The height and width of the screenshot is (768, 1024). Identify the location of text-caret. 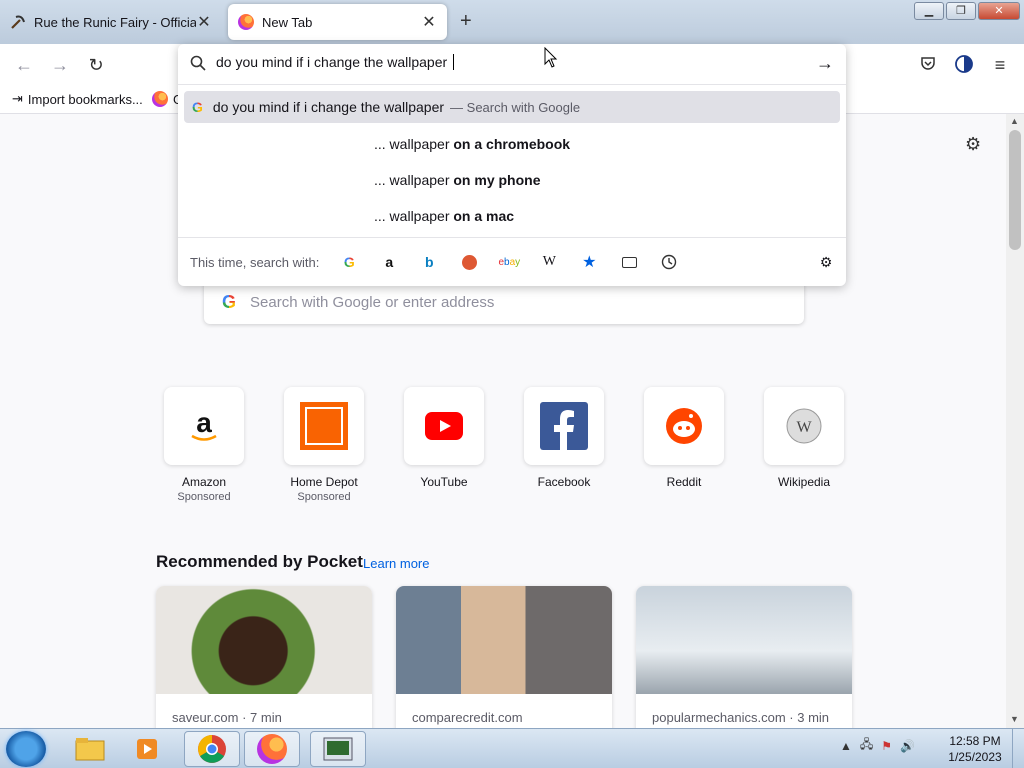
(454, 62).